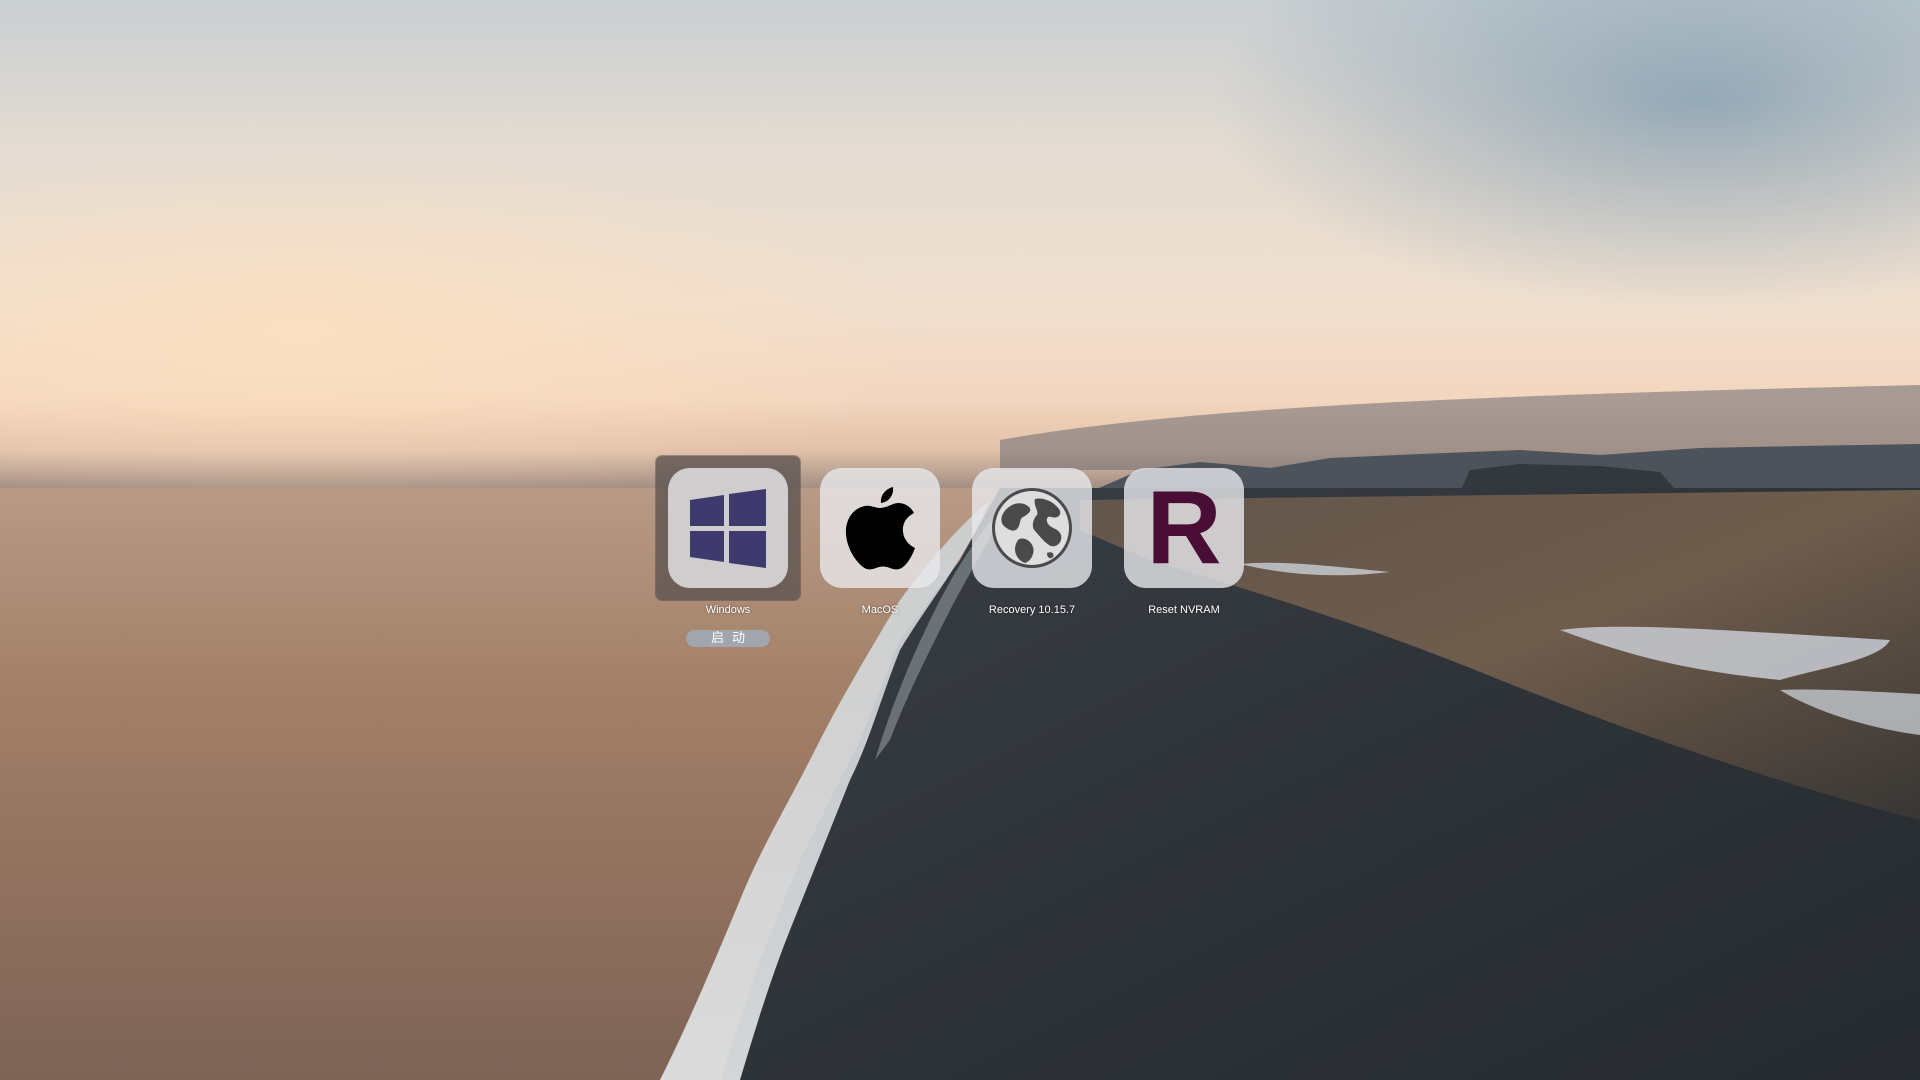 This screenshot has height=1080, width=1920. What do you see at coordinates (880, 610) in the screenshot?
I see `boot-entry-label: MacOS` at bounding box center [880, 610].